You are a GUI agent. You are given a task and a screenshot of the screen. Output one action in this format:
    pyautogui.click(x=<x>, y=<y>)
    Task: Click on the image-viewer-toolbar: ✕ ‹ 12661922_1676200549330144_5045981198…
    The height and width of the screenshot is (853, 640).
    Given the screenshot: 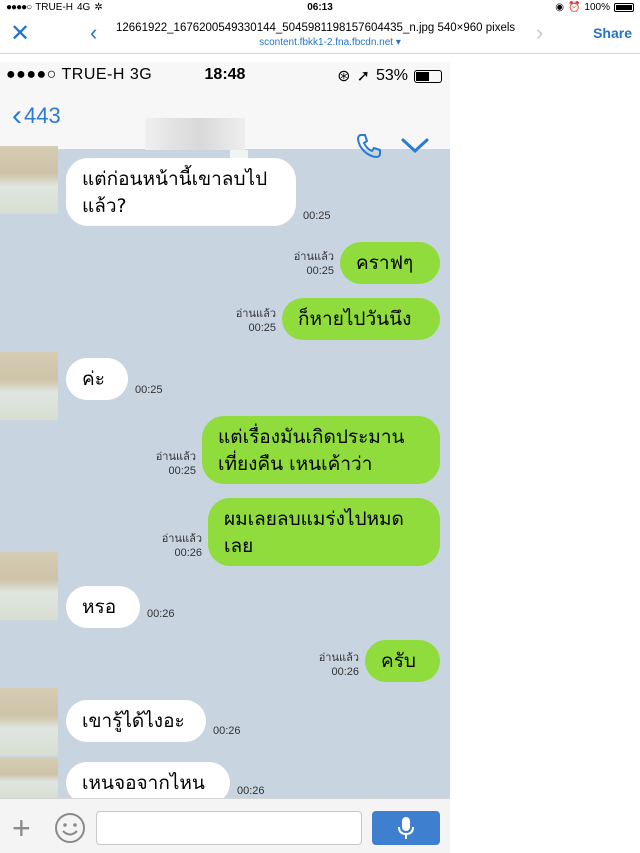 What is the action you would take?
    pyautogui.click(x=320, y=35)
    